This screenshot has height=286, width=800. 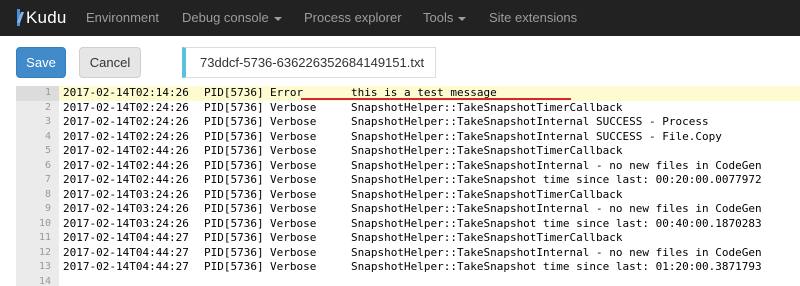 What do you see at coordinates (287, 92) in the screenshot?
I see `log-level: Error` at bounding box center [287, 92].